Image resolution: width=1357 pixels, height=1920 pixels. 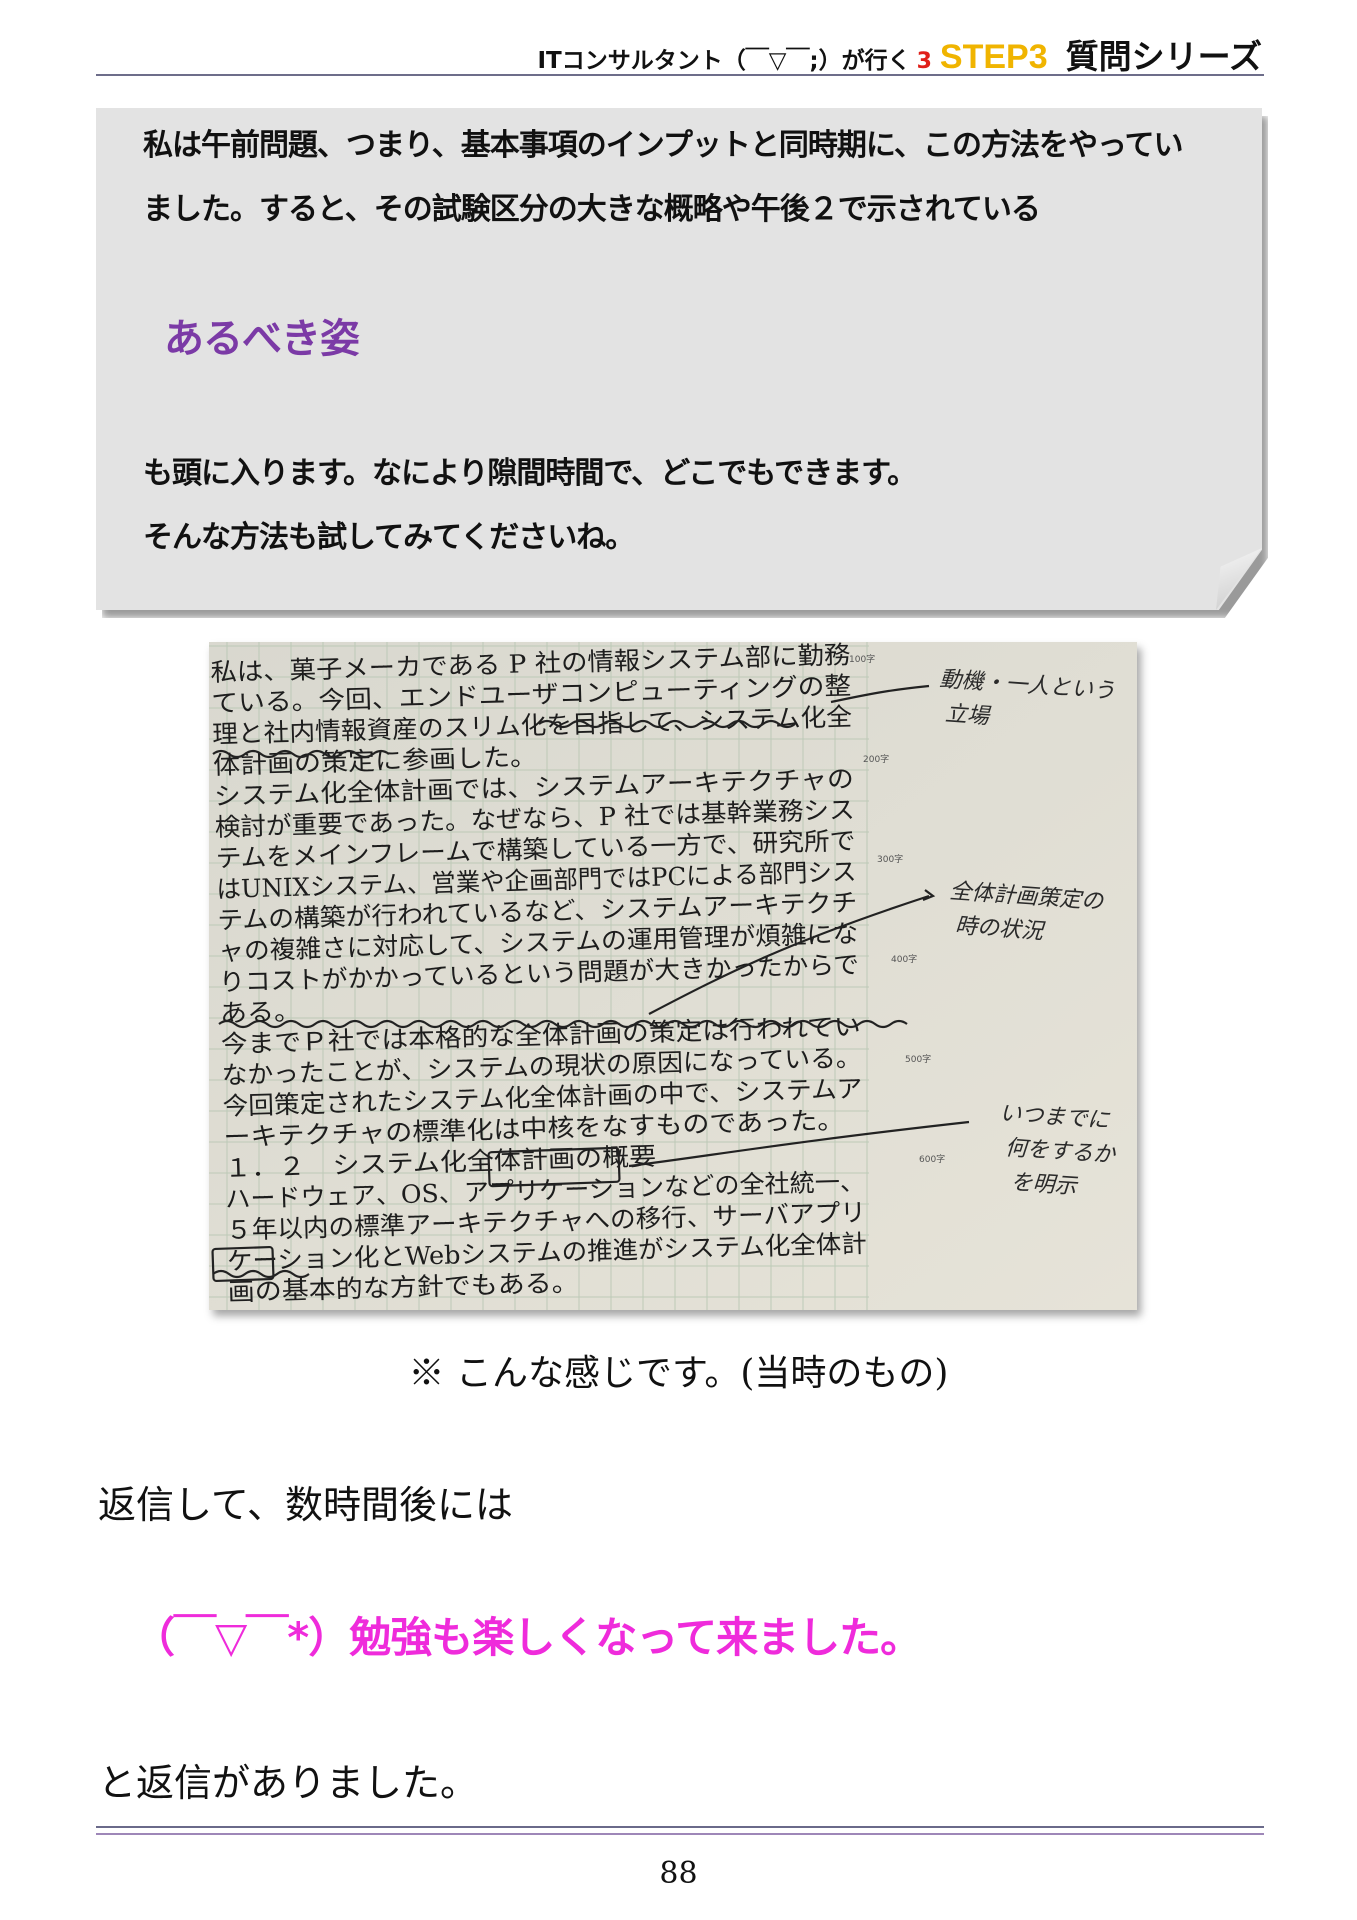 I want to click on footer-rule-top, so click(x=680, y=1827).